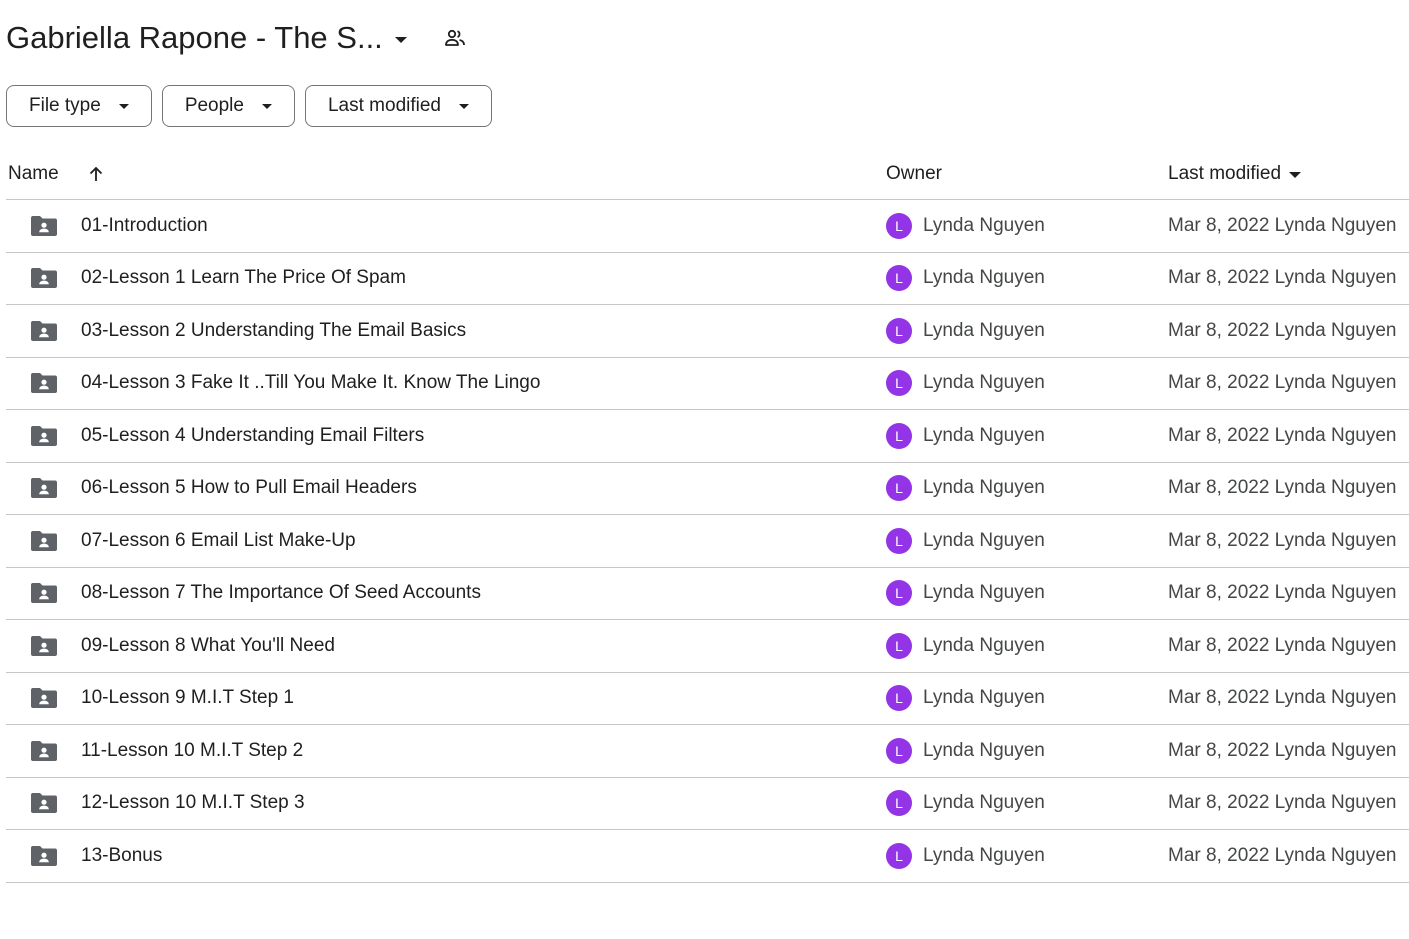 This screenshot has width=1409, height=939. What do you see at coordinates (243, 278) in the screenshot?
I see `file-name: 02-Lesson 1 Learn The Price Of Spam` at bounding box center [243, 278].